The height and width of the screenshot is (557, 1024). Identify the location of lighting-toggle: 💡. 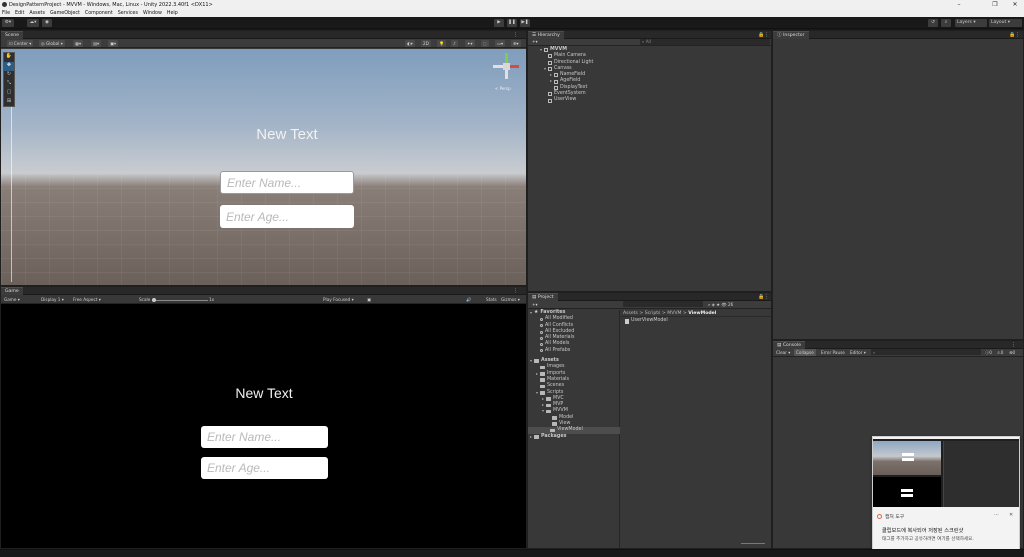
(442, 43).